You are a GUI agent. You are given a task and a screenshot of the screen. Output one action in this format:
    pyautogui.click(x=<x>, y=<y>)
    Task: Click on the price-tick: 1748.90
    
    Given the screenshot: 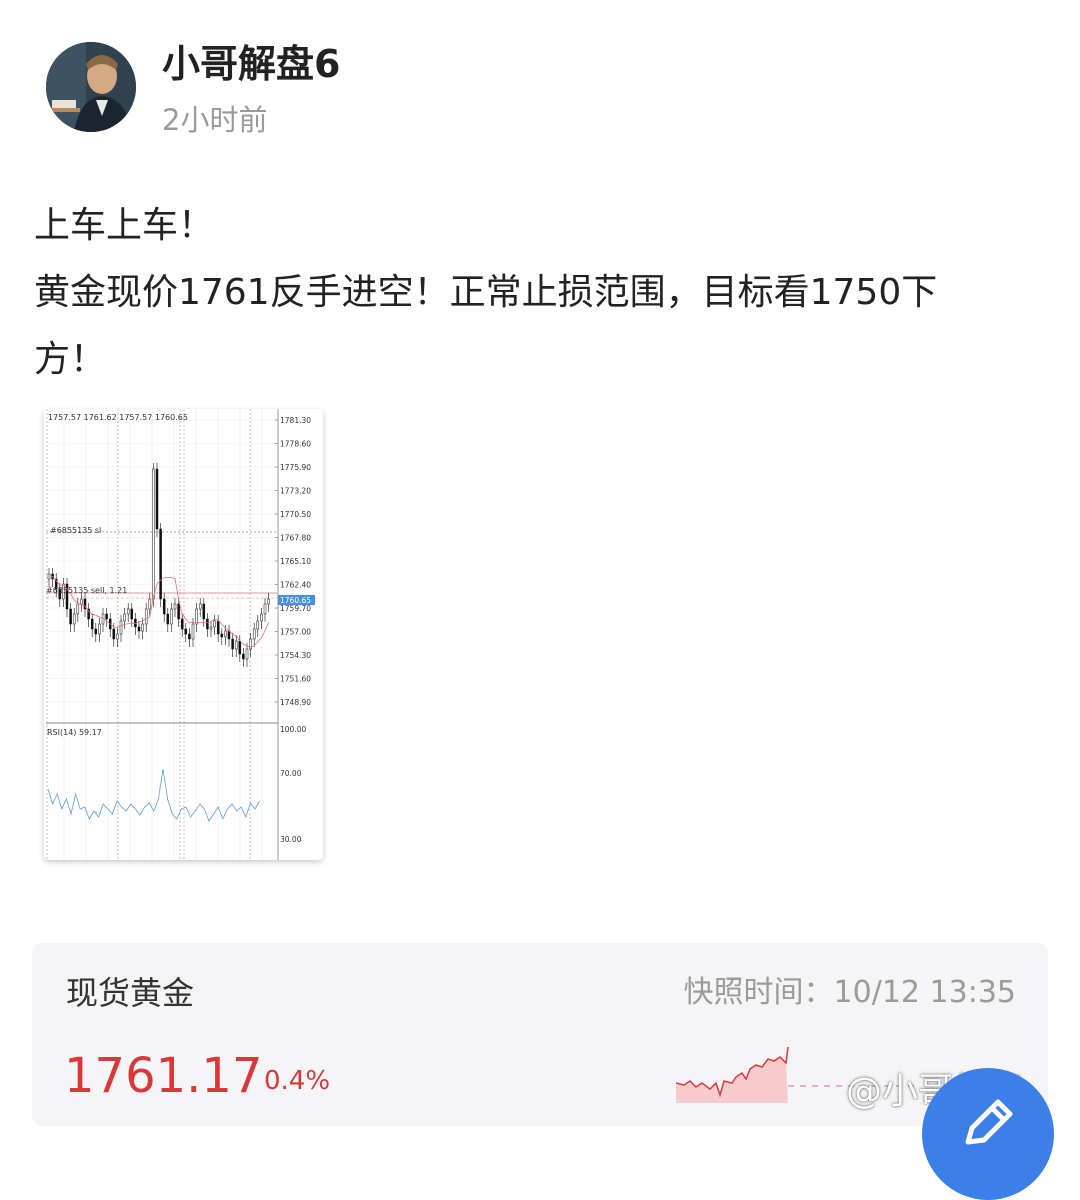 What is the action you would take?
    pyautogui.click(x=295, y=702)
    